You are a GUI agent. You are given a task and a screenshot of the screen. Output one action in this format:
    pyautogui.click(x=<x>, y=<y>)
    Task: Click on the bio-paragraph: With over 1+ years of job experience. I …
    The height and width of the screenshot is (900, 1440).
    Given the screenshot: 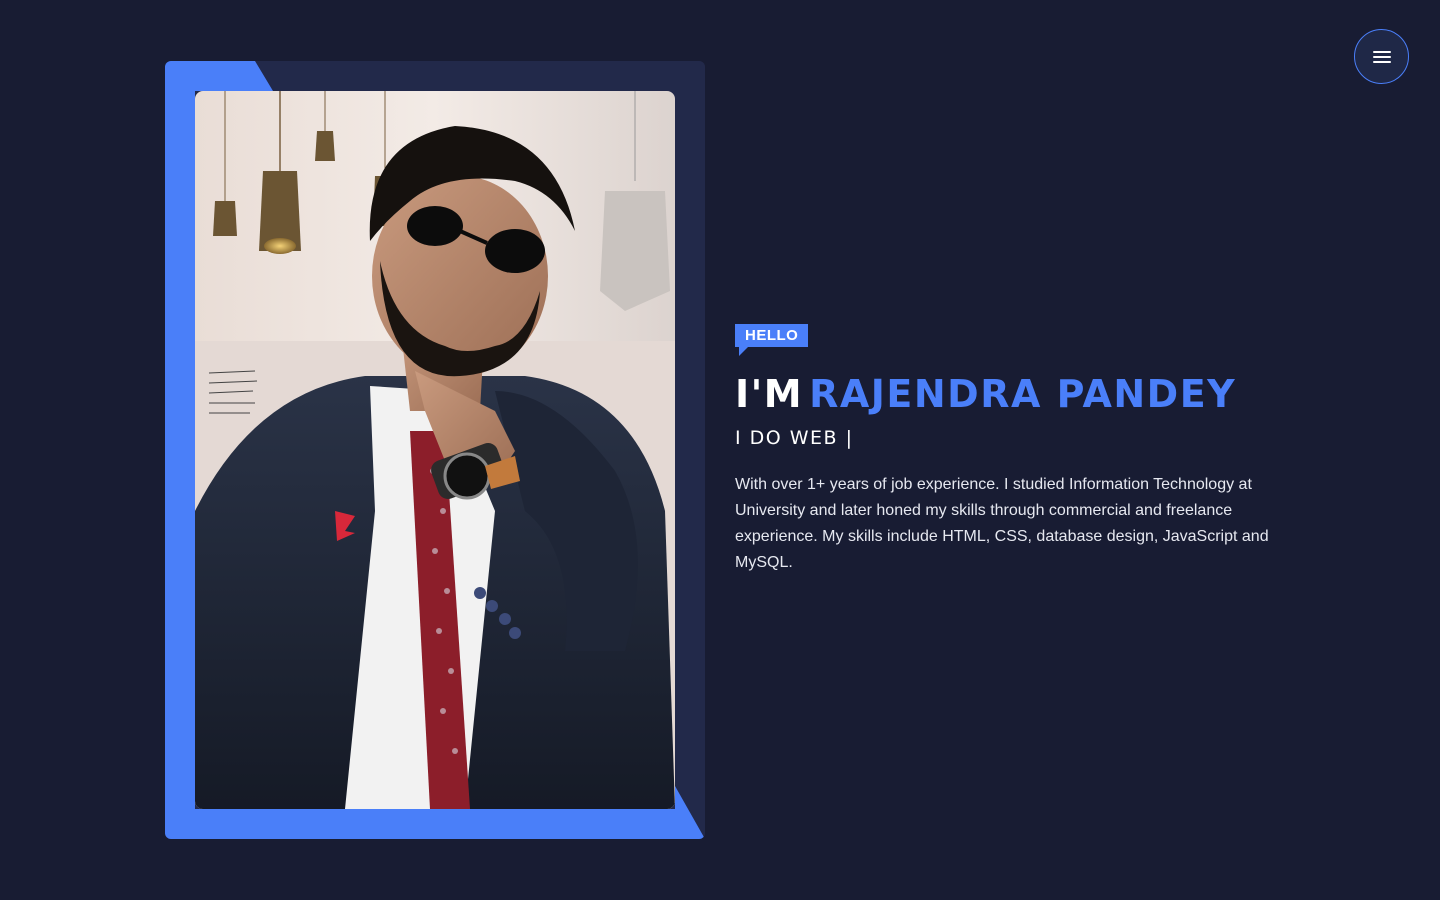 What is the action you would take?
    pyautogui.click(x=1002, y=523)
    